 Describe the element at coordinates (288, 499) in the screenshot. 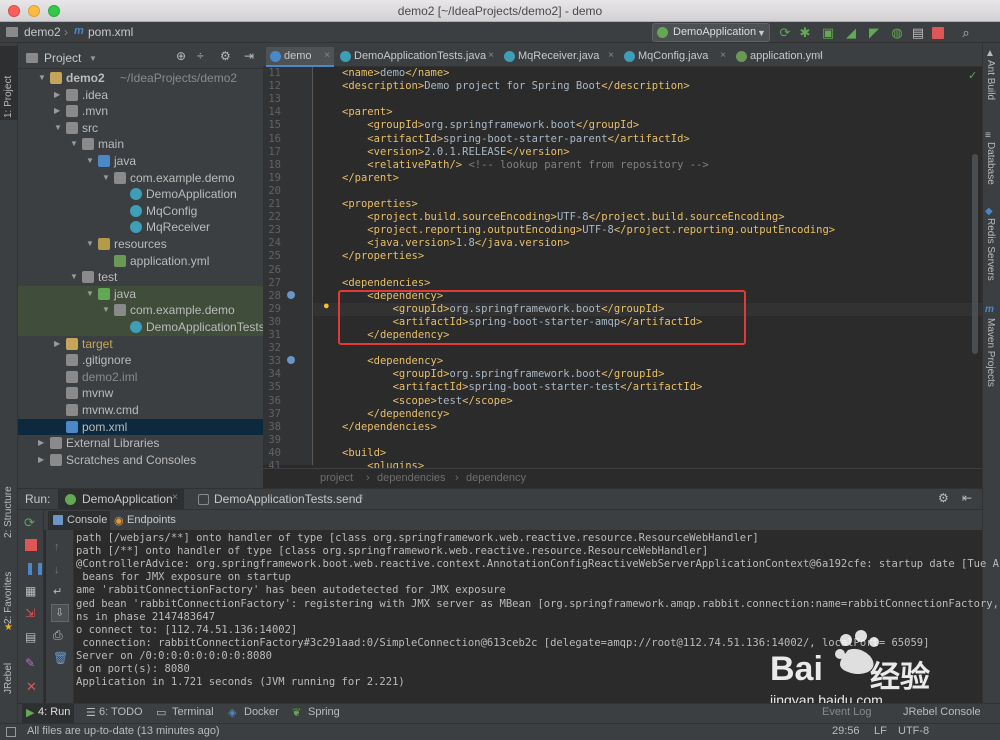

I see `run-tab-label: DemoApplicationTests.send` at that location.